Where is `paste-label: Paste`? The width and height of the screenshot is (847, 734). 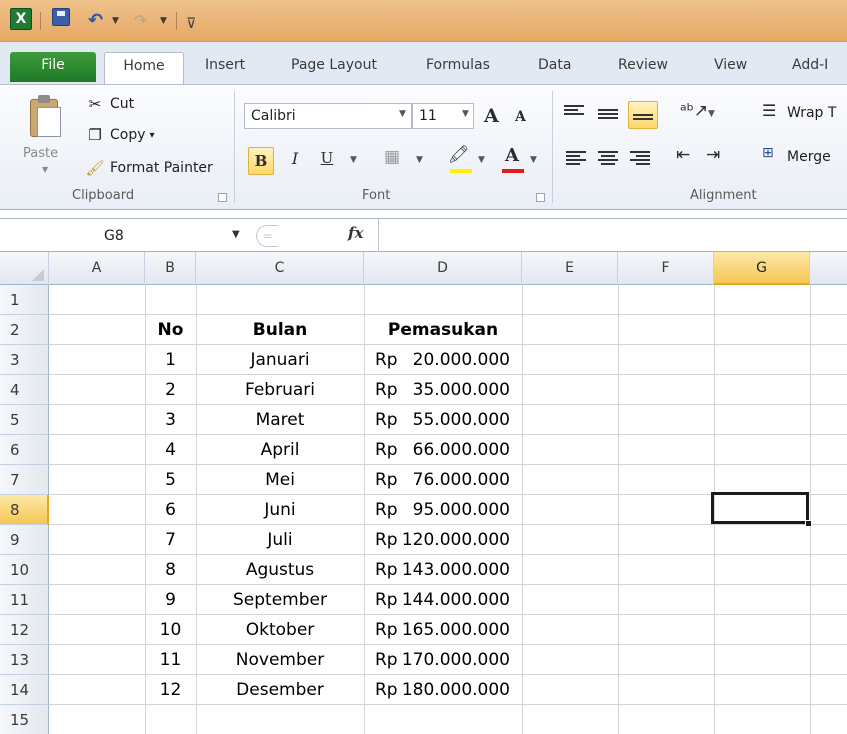
paste-label: Paste is located at coordinates (40, 153).